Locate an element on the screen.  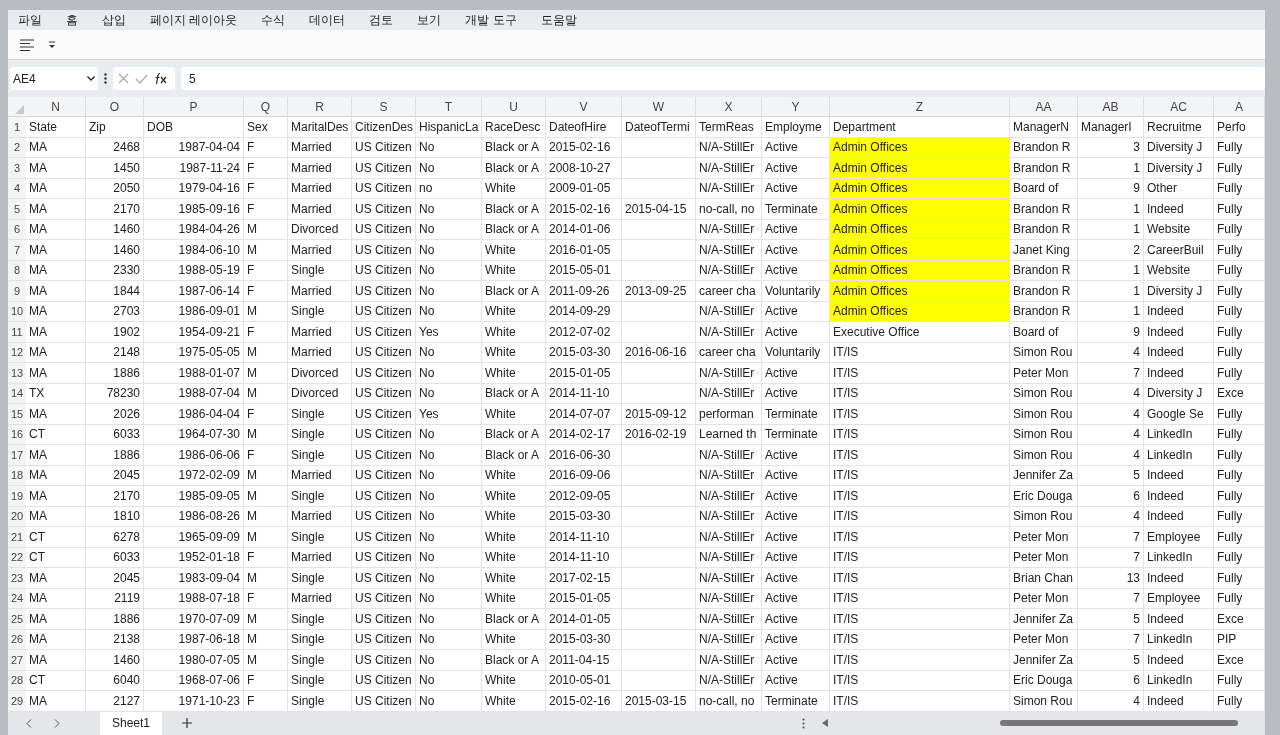
row-header: 25 is located at coordinates (17, 619).